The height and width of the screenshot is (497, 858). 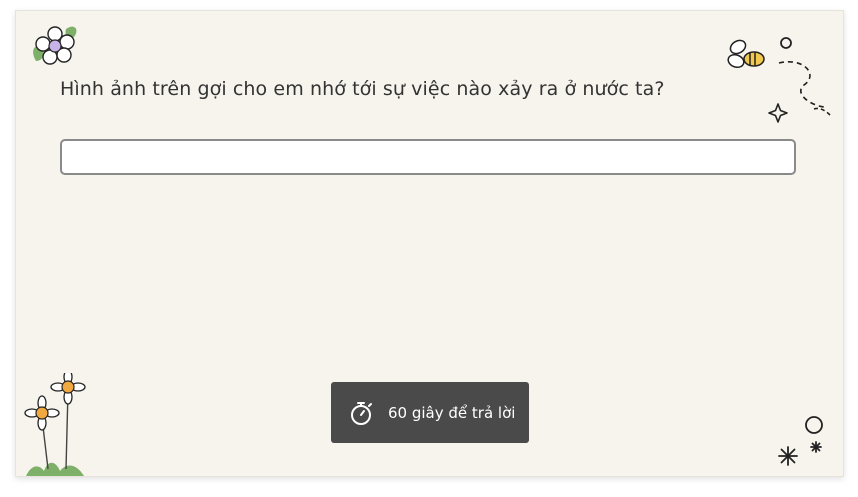 I want to click on stopwatch-icon, so click(x=361, y=413).